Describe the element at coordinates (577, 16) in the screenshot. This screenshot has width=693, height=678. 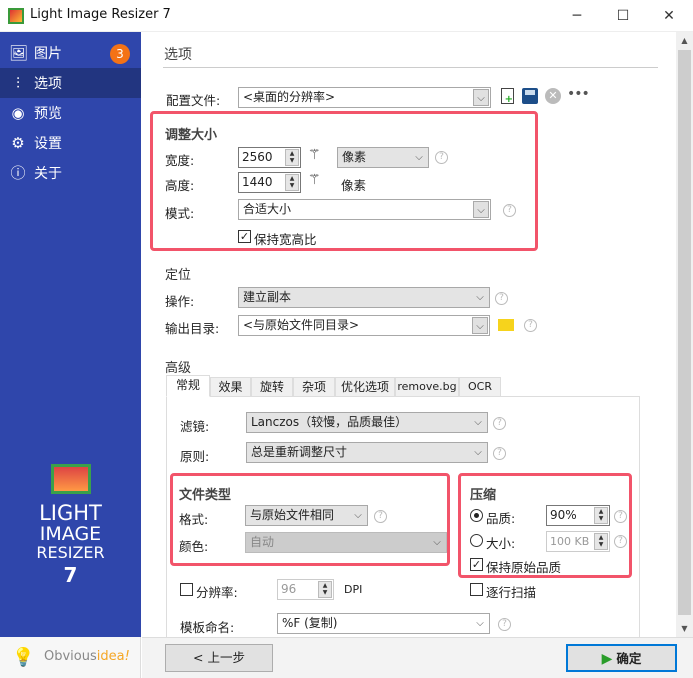
I see `minimize-button: ─` at that location.